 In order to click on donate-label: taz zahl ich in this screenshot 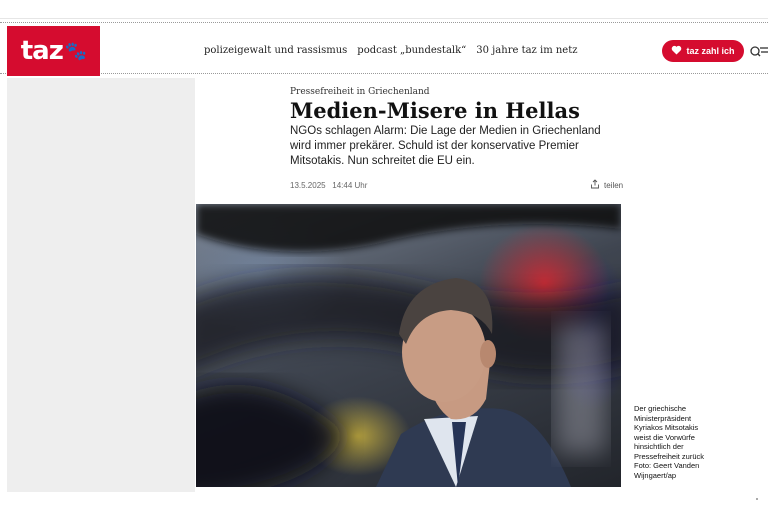, I will do `click(710, 51)`.